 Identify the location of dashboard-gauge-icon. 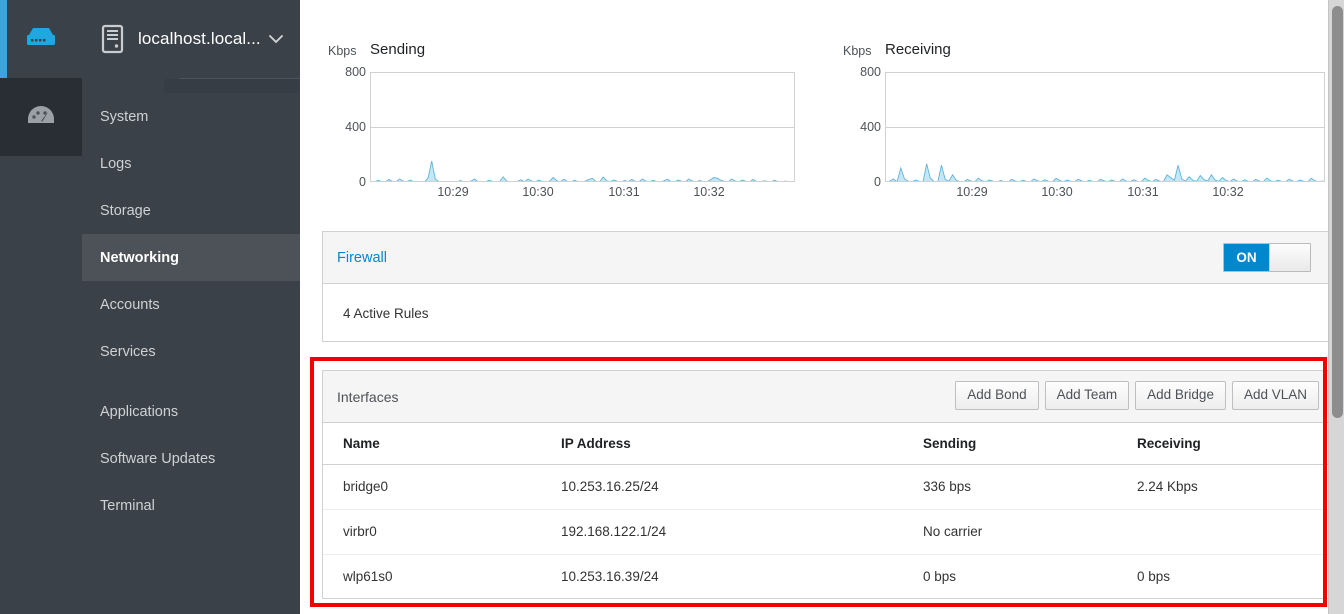
(41, 117).